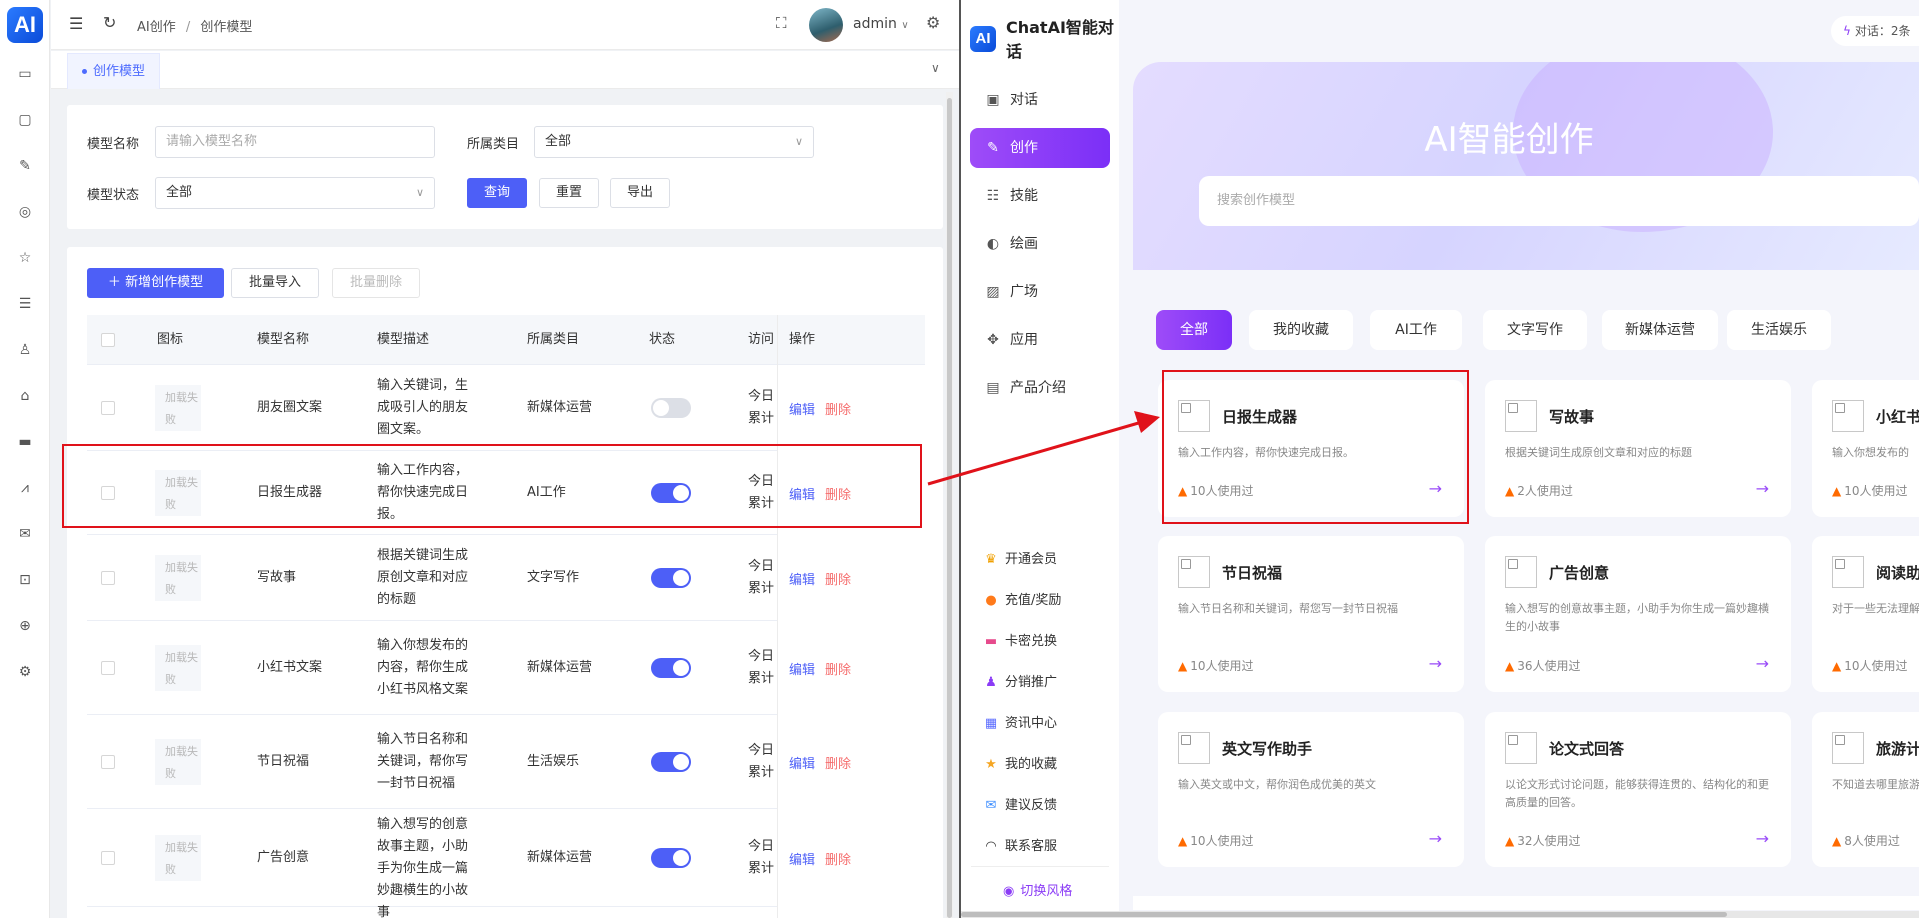 This screenshot has width=1919, height=918. Describe the element at coordinates (933, 22) in the screenshot. I see `settings-icon: ⚙` at that location.